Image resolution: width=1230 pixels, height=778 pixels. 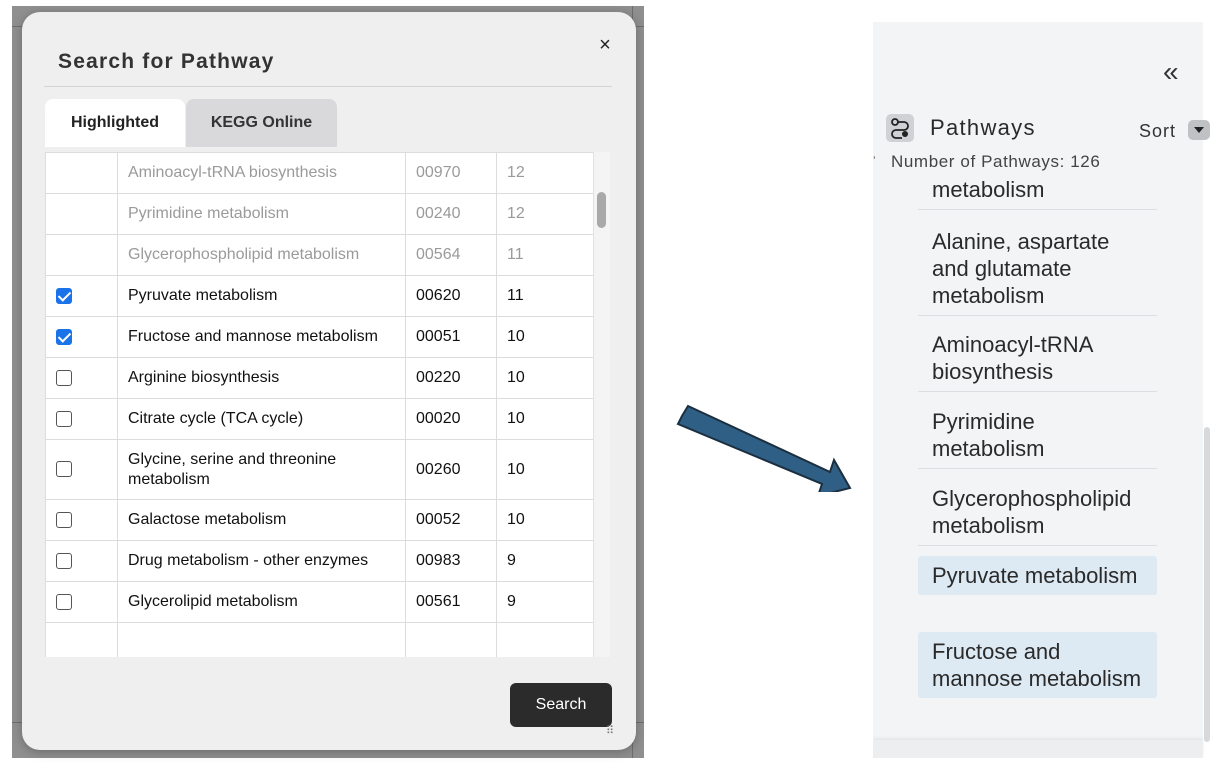 What do you see at coordinates (1032, 512) in the screenshot?
I see `pathway-list-item-label: Glycerophospholipid metabolism` at bounding box center [1032, 512].